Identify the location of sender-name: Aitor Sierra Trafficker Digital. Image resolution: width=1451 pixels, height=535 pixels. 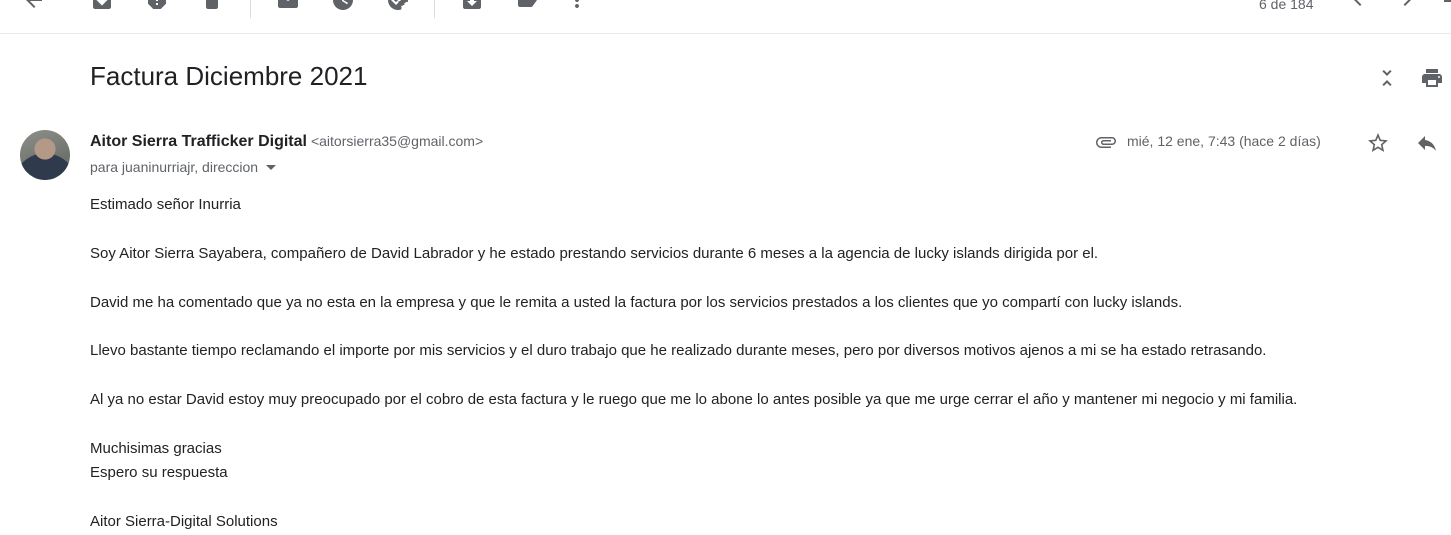
(198, 141).